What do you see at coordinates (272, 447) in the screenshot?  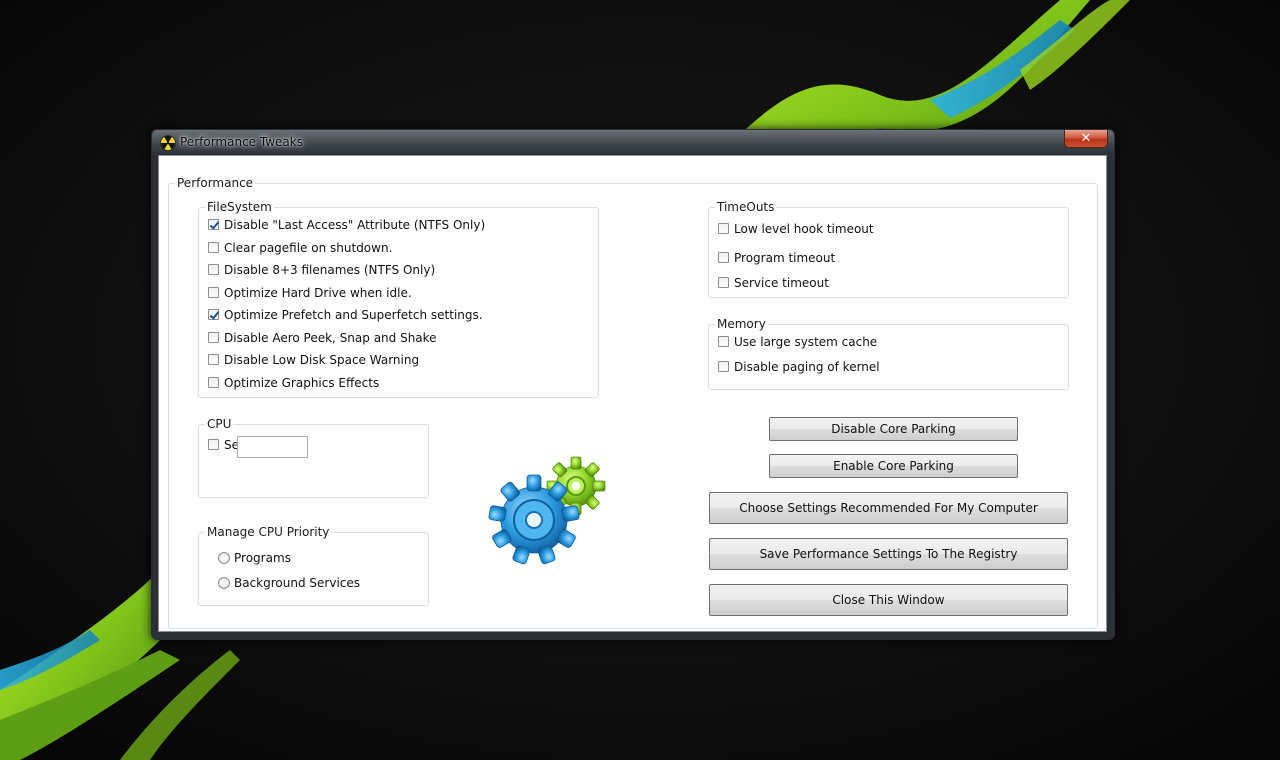 I see `l2-cache-input` at bounding box center [272, 447].